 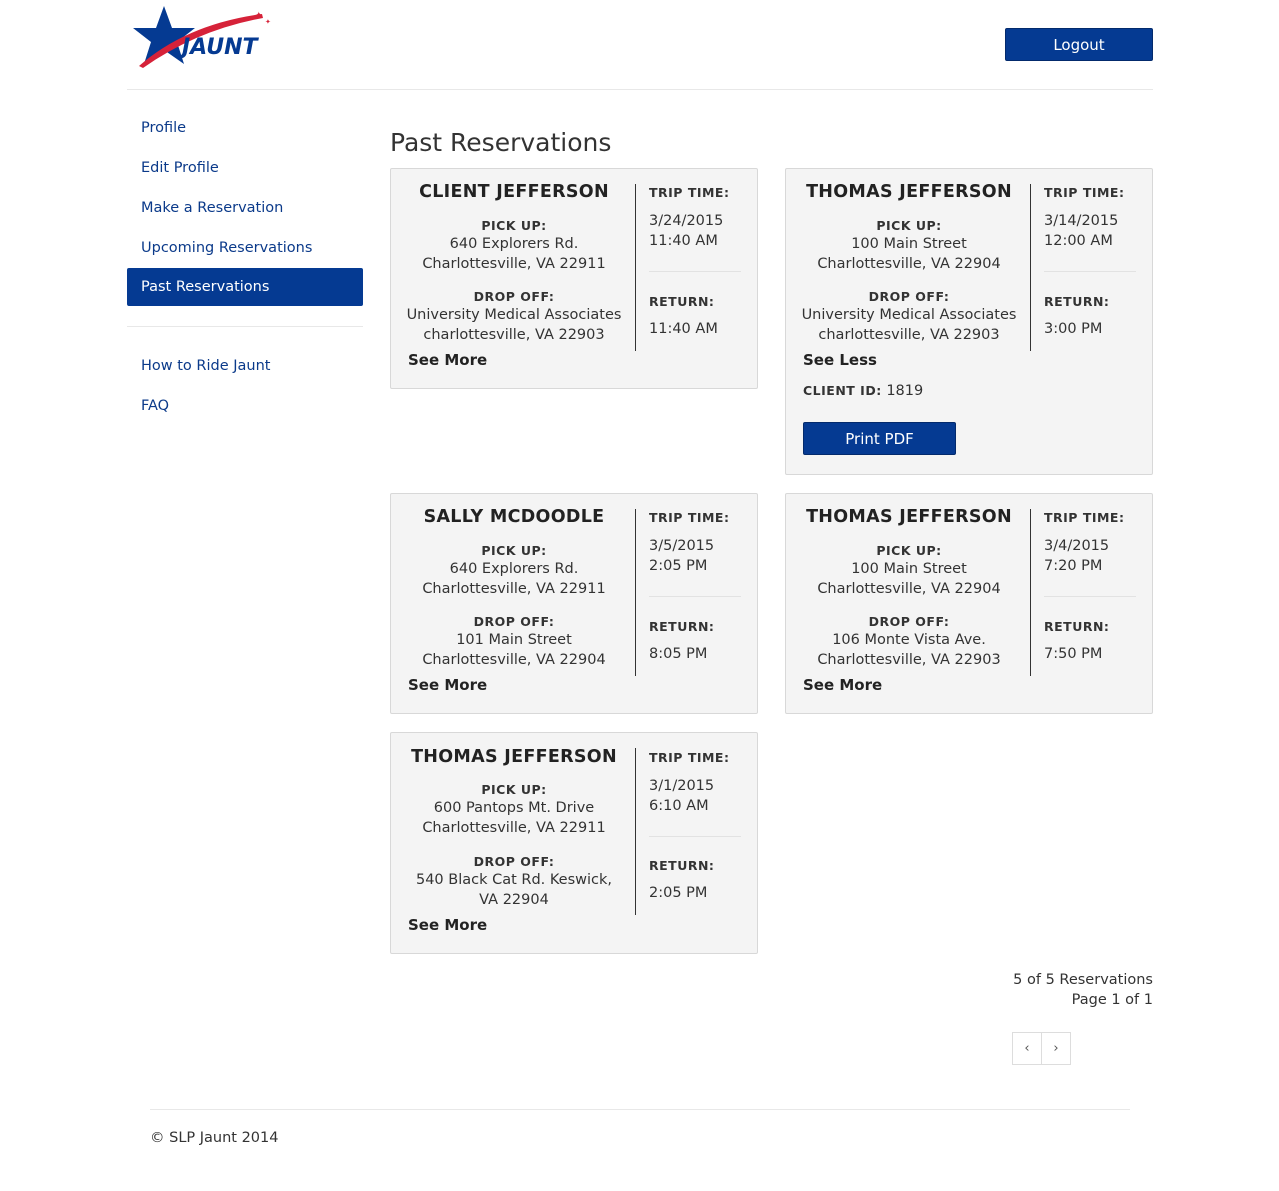 I want to click on sidebar-item-upcoming-reservations: Upcoming Reservations, so click(x=245, y=248).